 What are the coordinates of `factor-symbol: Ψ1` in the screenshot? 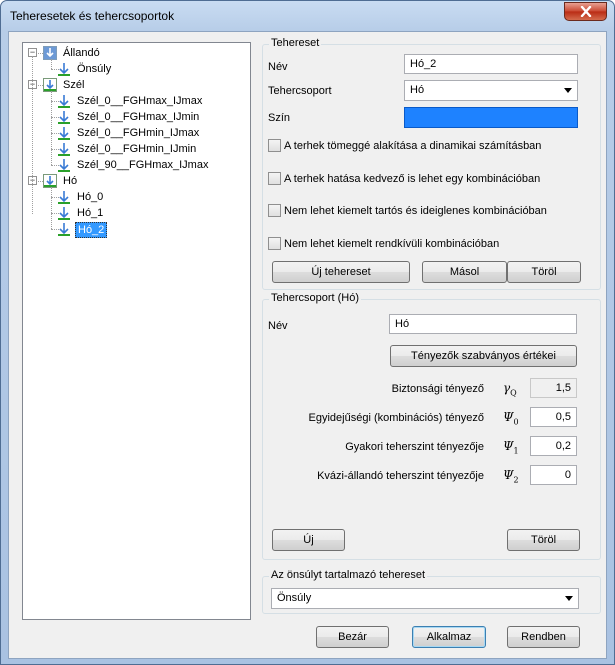 It's located at (511, 447).